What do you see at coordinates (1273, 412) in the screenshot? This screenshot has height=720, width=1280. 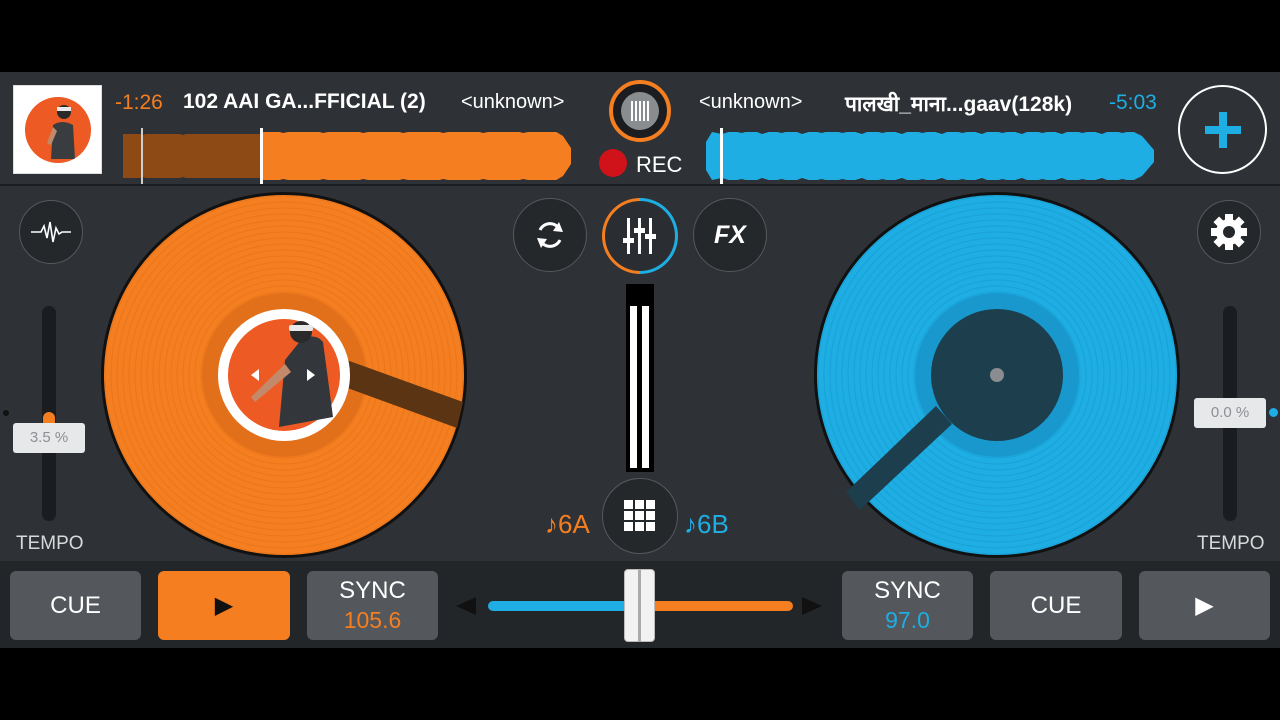 I see `tempo-center-dot-b` at bounding box center [1273, 412].